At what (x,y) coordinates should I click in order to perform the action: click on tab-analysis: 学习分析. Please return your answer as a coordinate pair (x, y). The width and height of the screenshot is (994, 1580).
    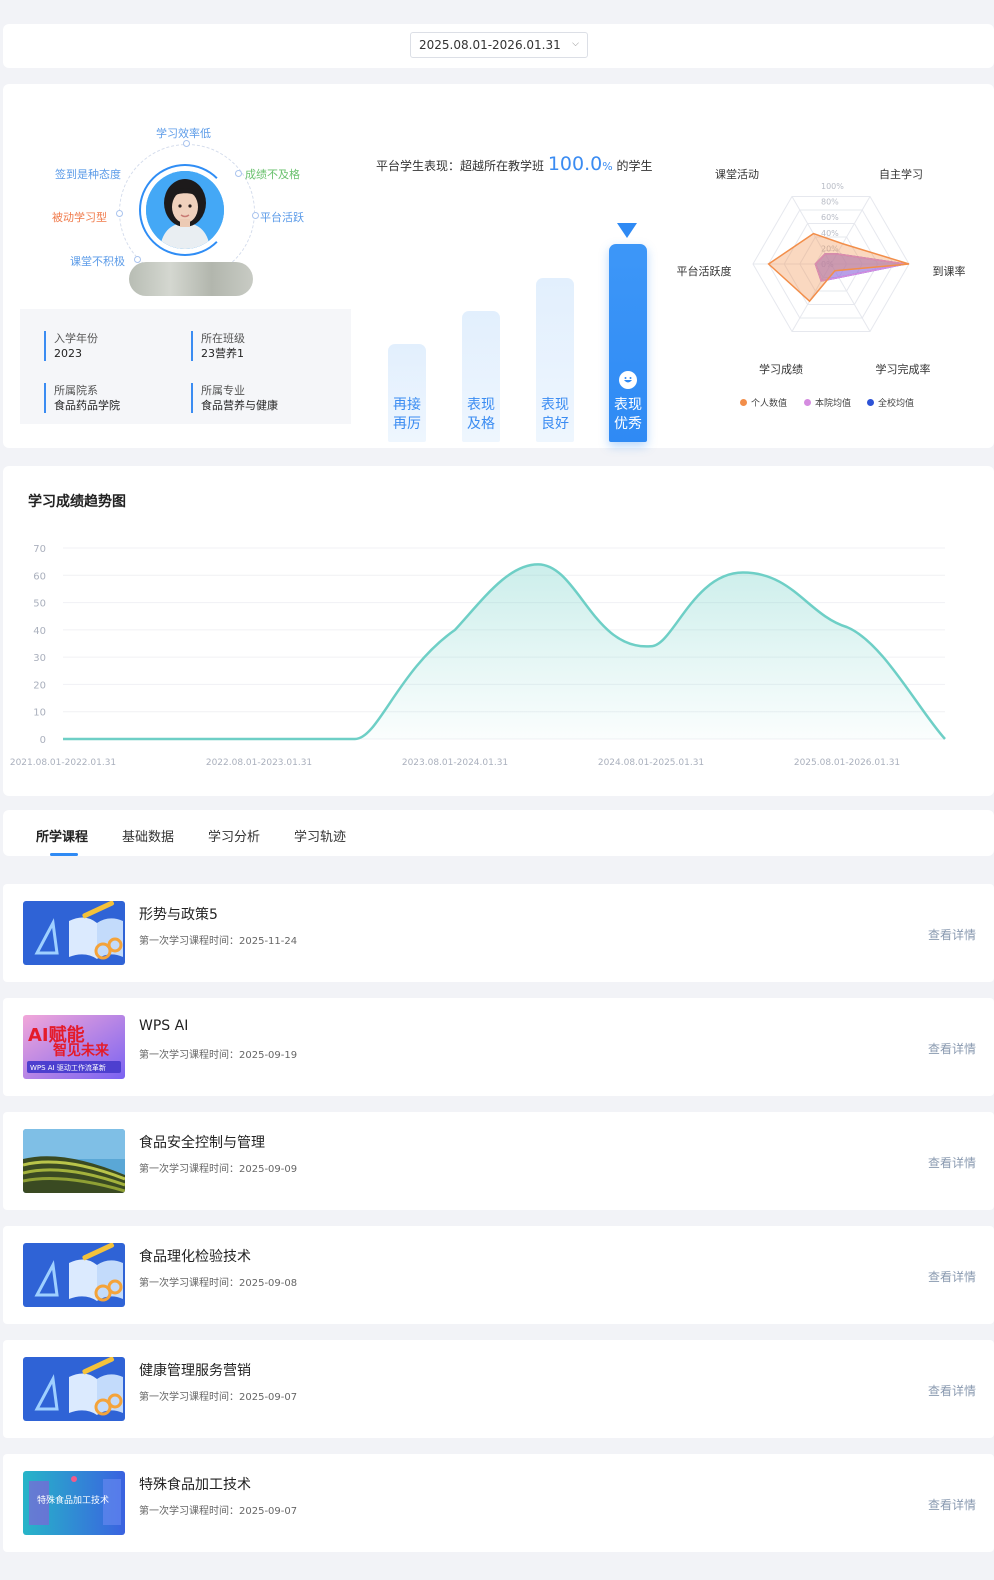
    Looking at the image, I should click on (234, 835).